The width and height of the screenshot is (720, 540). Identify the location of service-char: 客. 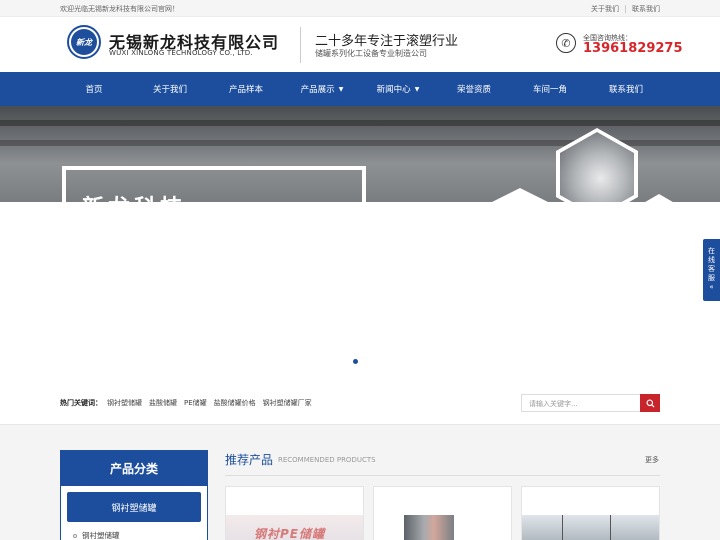
(711, 269).